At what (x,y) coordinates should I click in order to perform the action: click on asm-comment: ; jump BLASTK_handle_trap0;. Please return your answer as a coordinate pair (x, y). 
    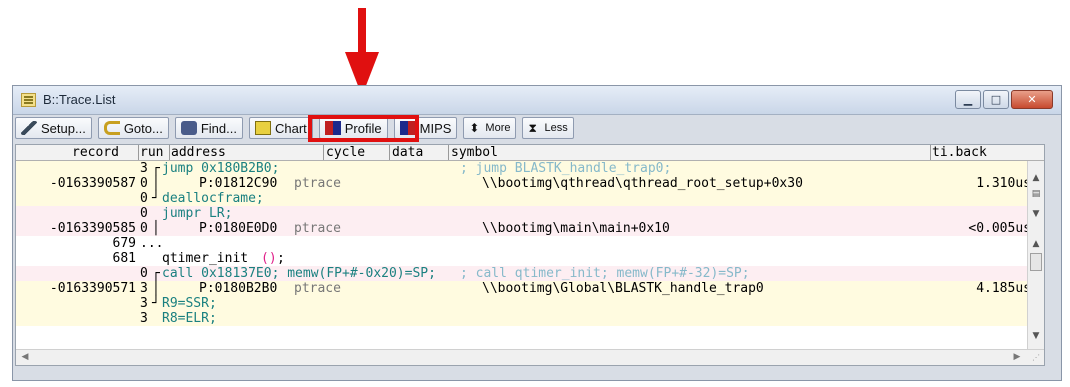
    Looking at the image, I should click on (566, 168).